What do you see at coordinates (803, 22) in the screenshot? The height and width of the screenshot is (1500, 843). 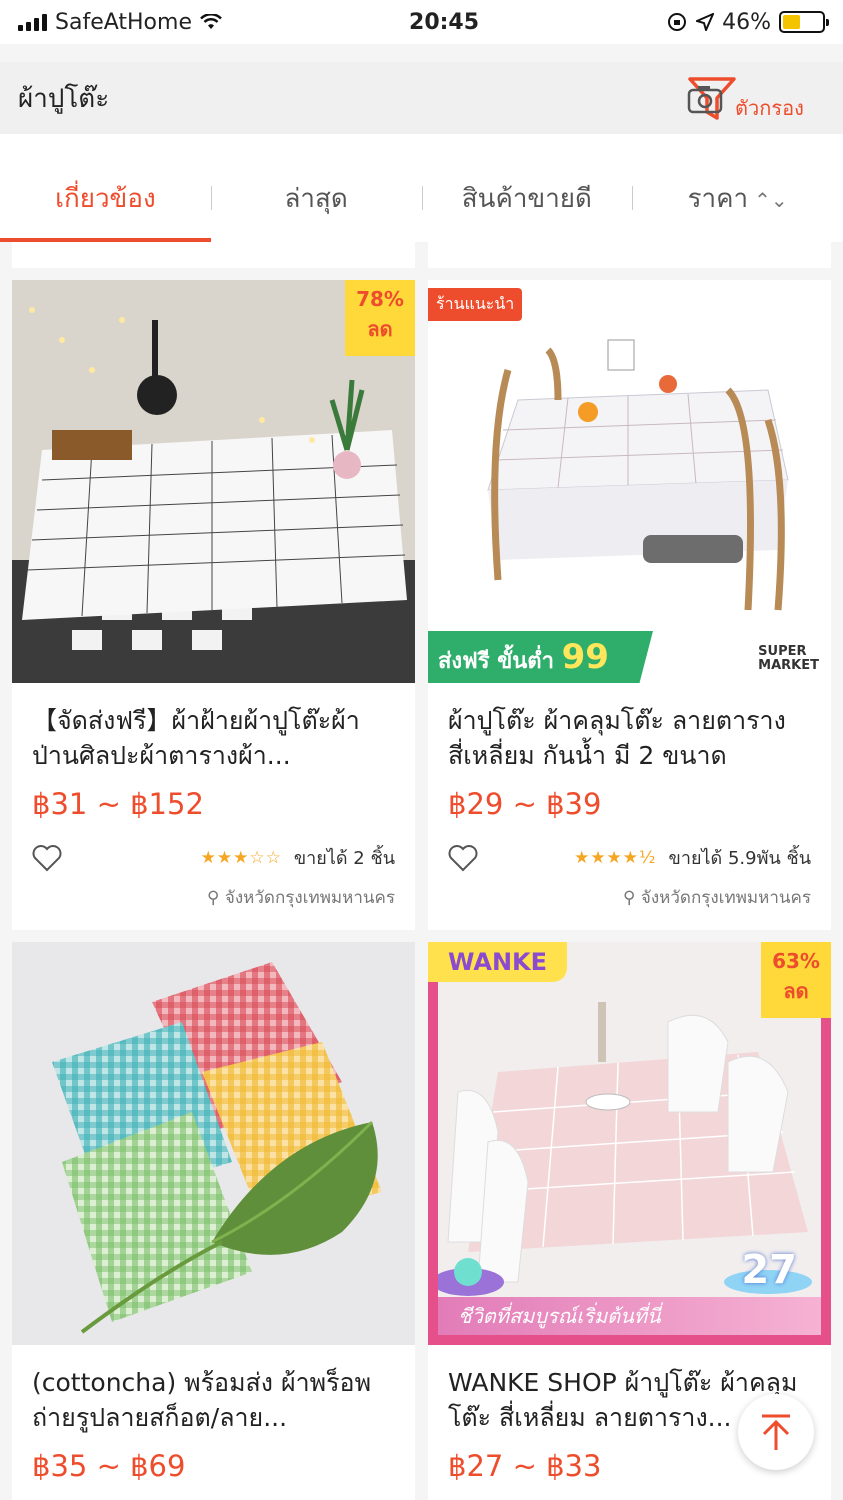 I see `battery-icon` at bounding box center [803, 22].